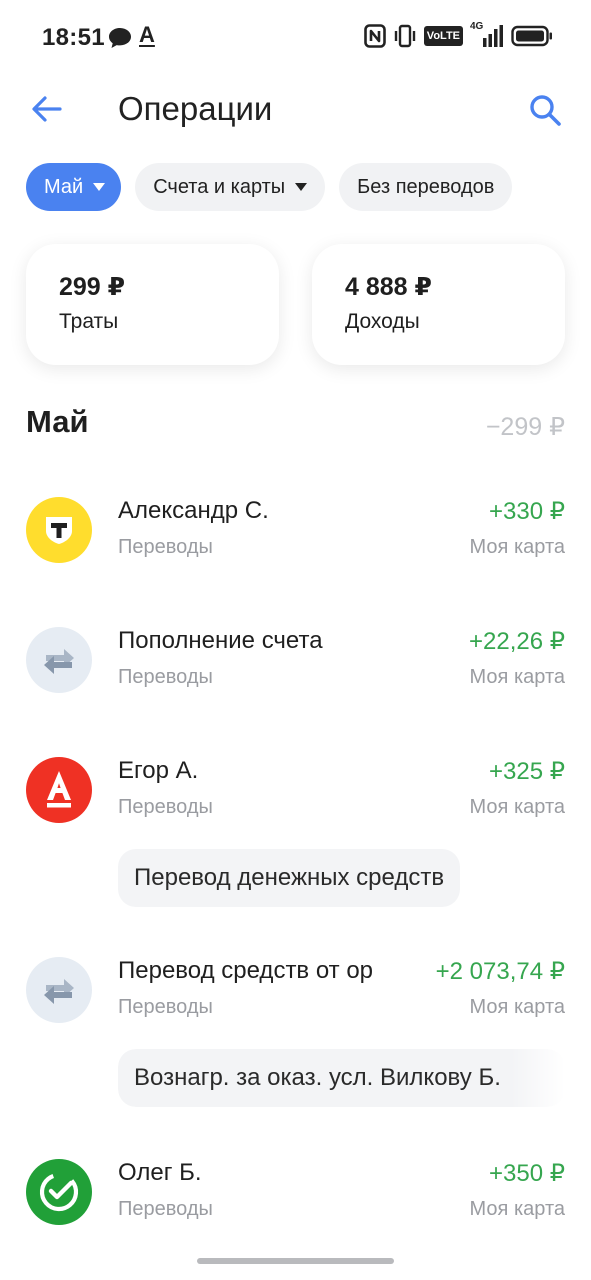 This screenshot has width=591, height=1280. I want to click on signal-icon, so click(493, 36).